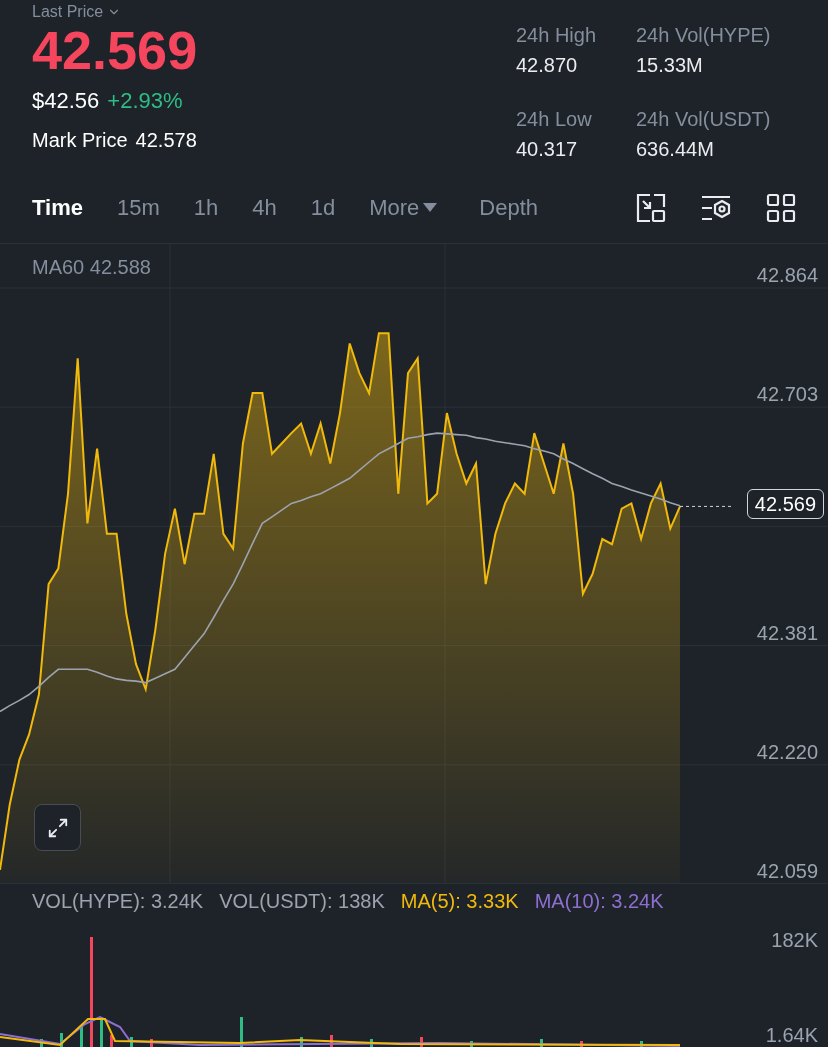  Describe the element at coordinates (787, 275) in the screenshot. I see `y-axis-label: 42.864` at that location.